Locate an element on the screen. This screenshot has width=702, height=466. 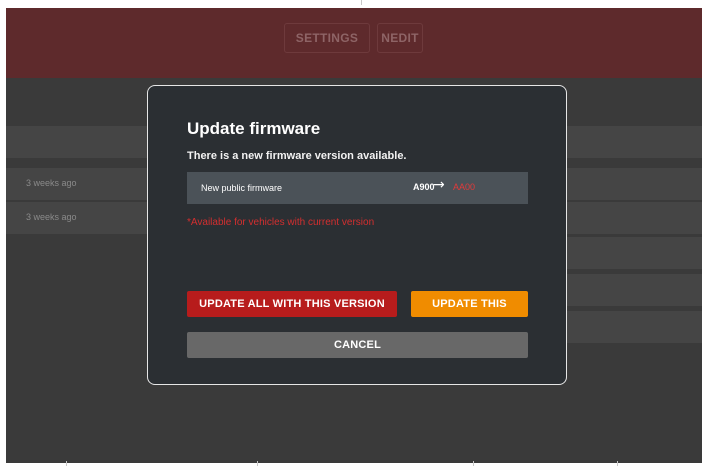
arrow-right-icon: → is located at coordinates (439, 185).